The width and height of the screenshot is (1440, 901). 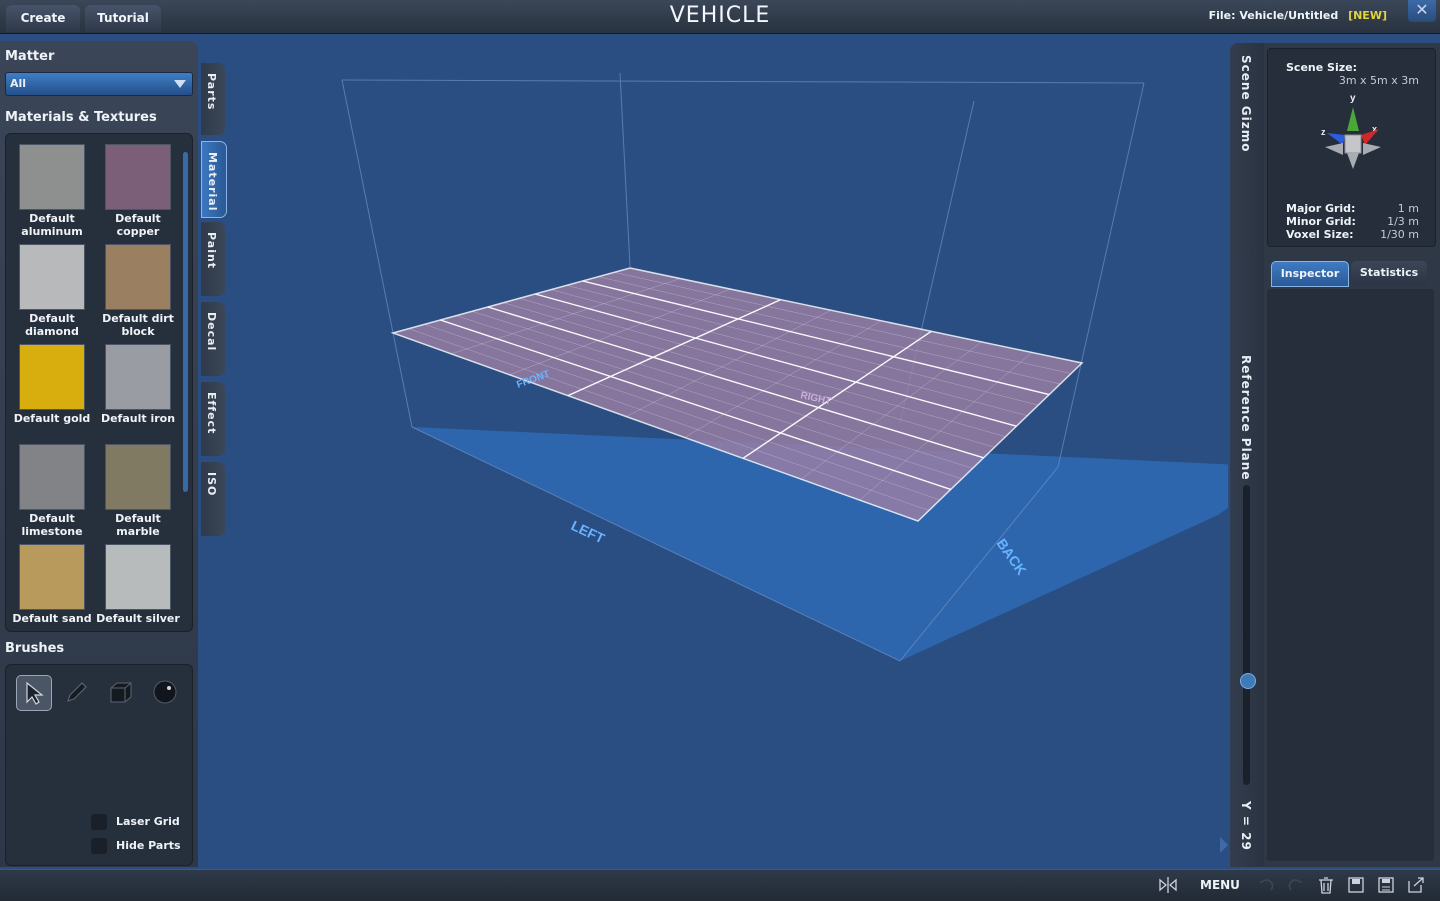 I want to click on label-left: LEFT, so click(x=588, y=531).